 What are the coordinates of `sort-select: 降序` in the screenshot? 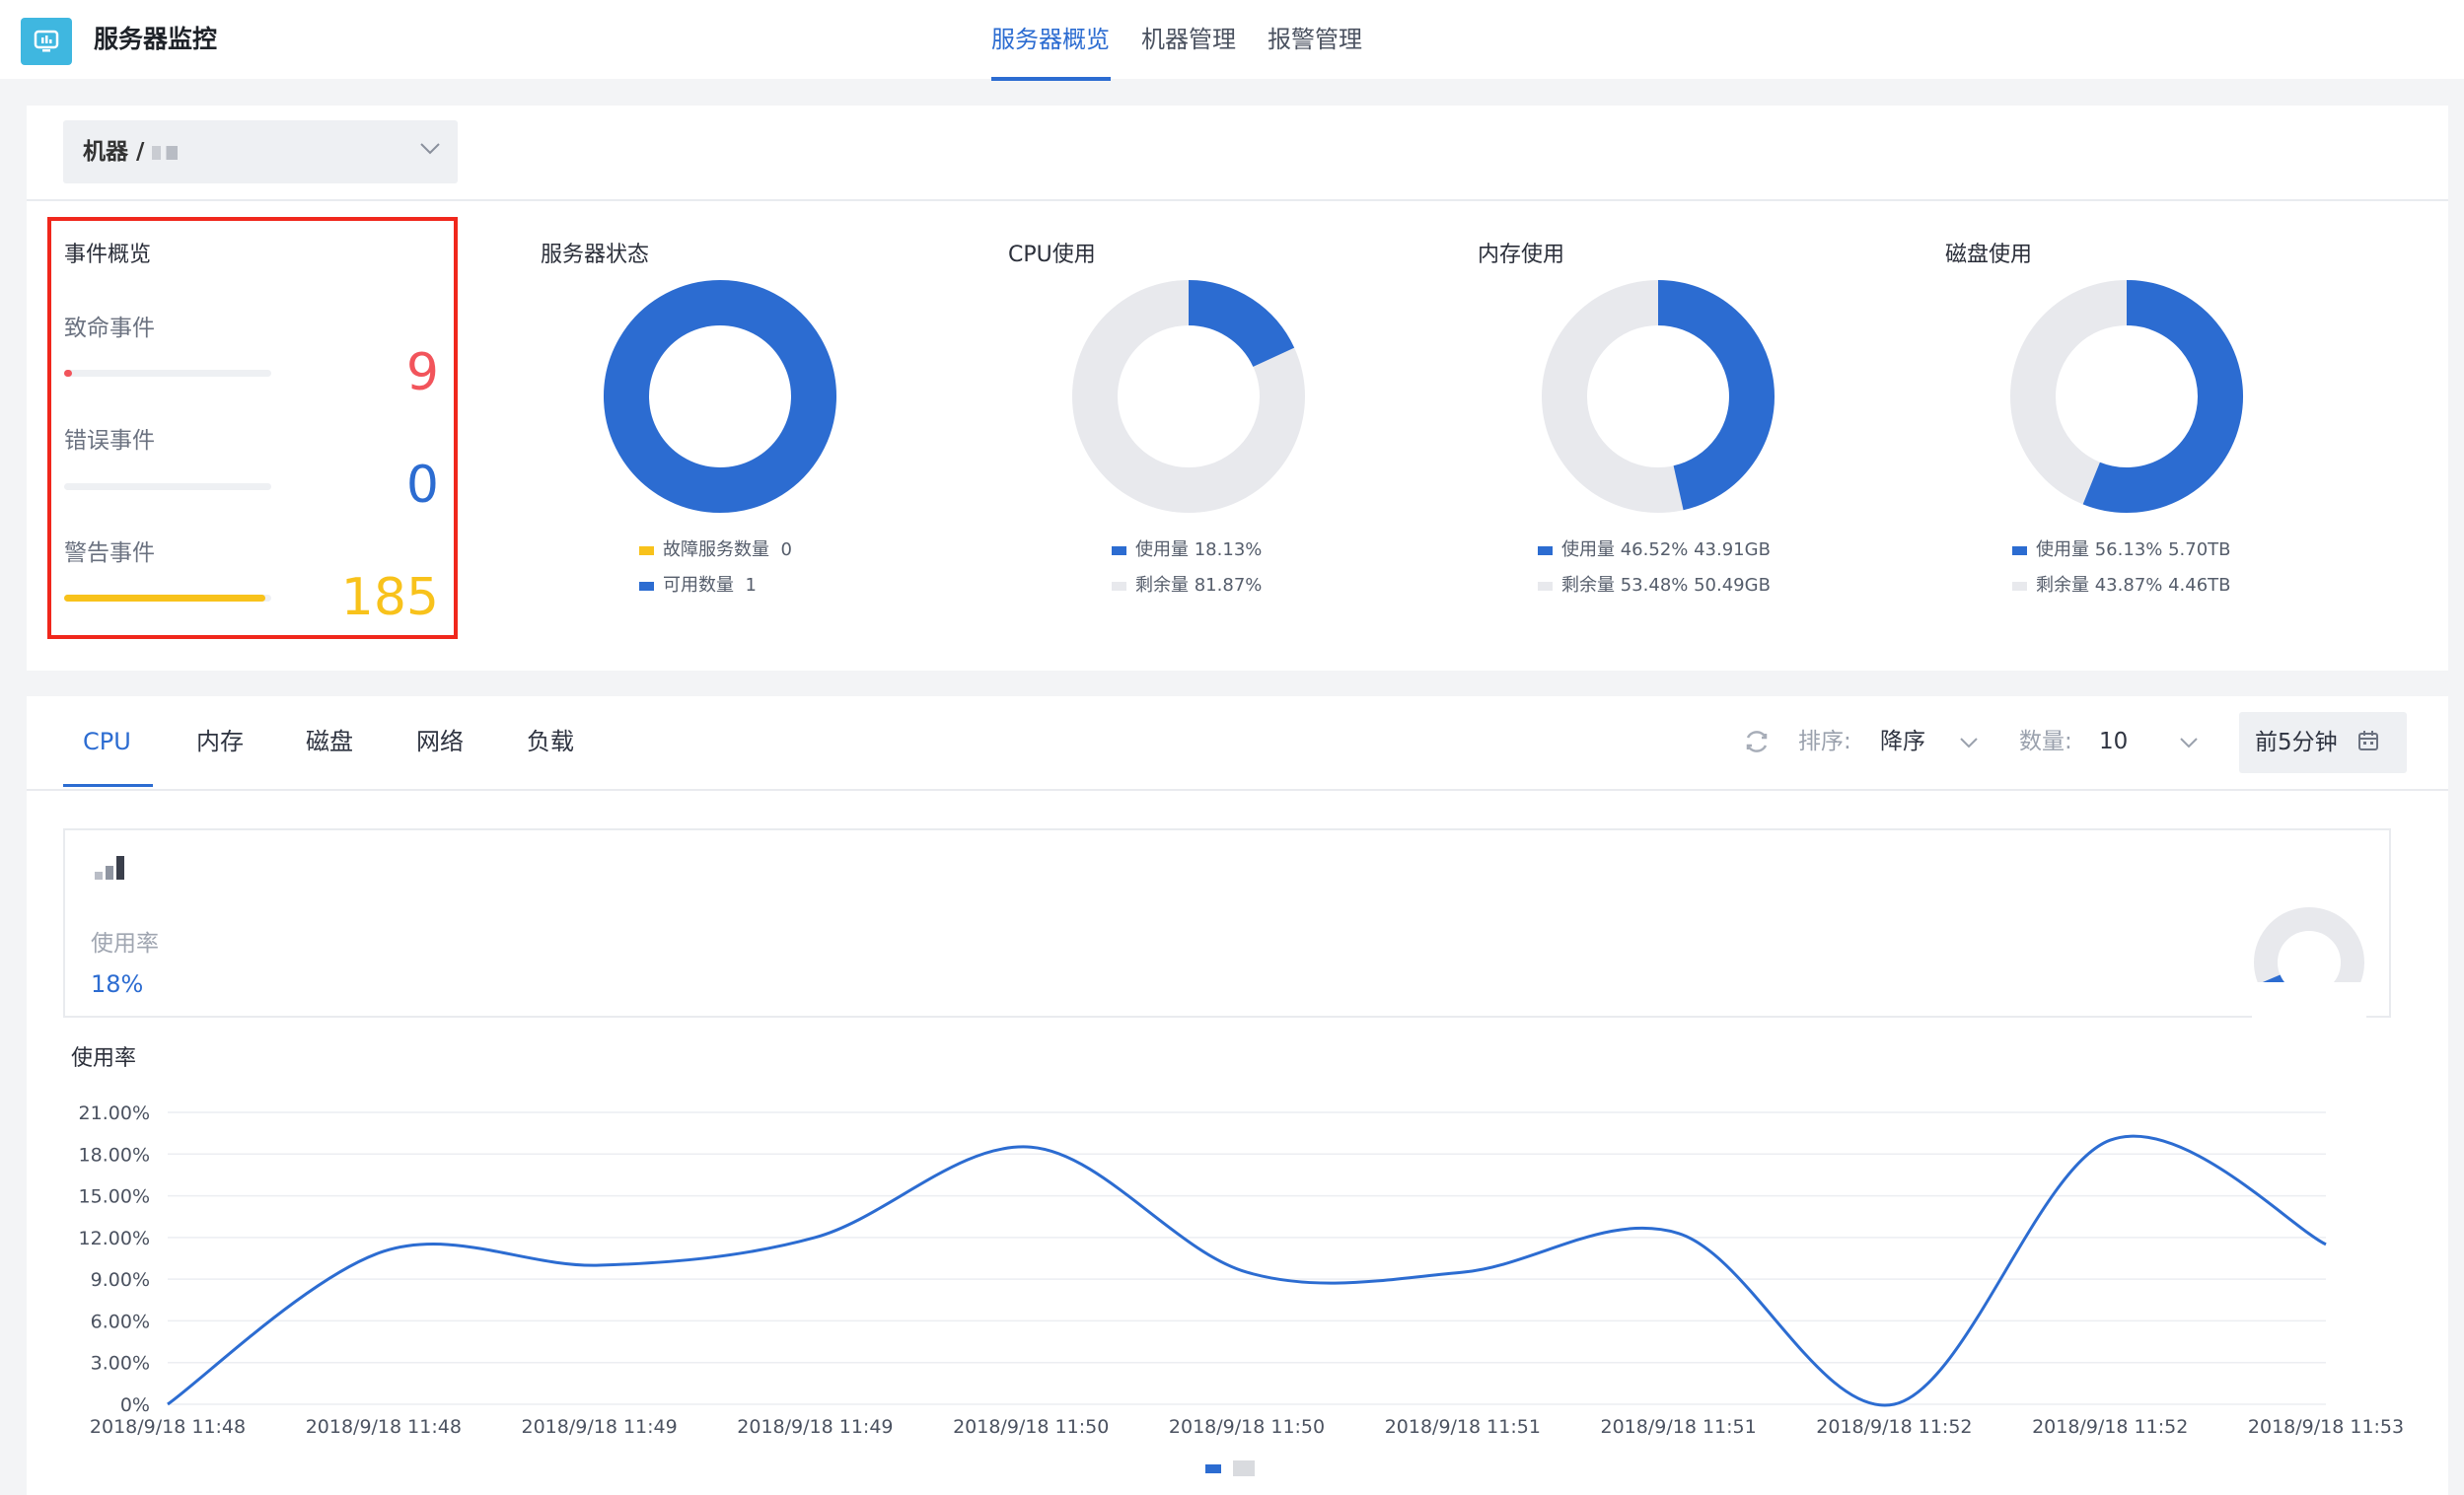 It's located at (1902, 741).